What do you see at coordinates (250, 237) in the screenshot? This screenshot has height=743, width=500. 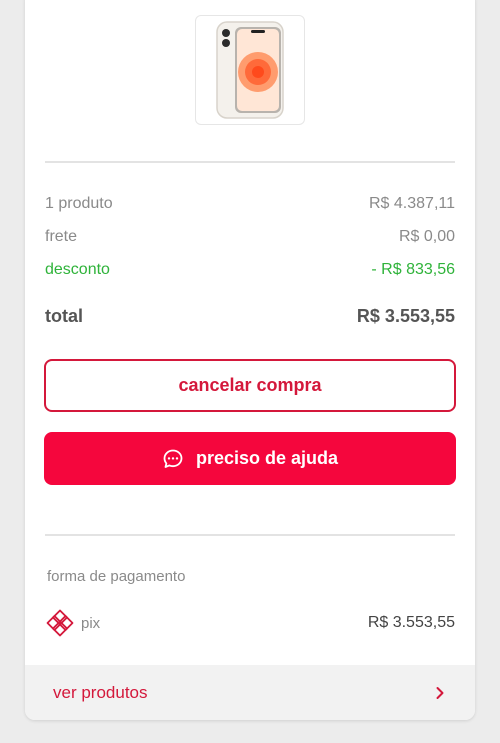 I see `shipping-row: frete R$ 0,00` at bounding box center [250, 237].